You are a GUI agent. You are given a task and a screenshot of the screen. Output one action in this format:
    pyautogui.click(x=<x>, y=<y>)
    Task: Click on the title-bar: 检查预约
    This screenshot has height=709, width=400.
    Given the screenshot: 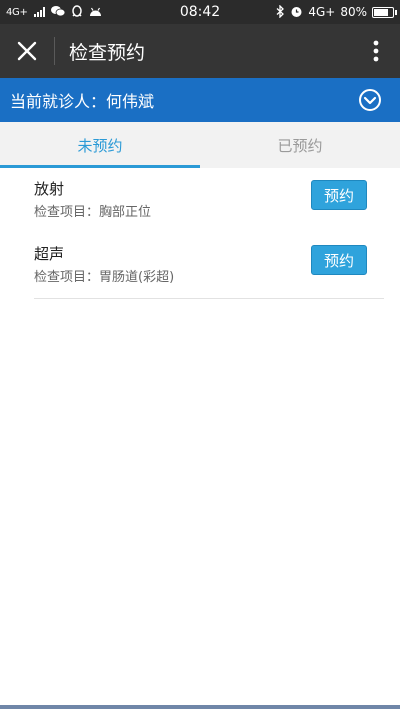 What is the action you would take?
    pyautogui.click(x=200, y=51)
    